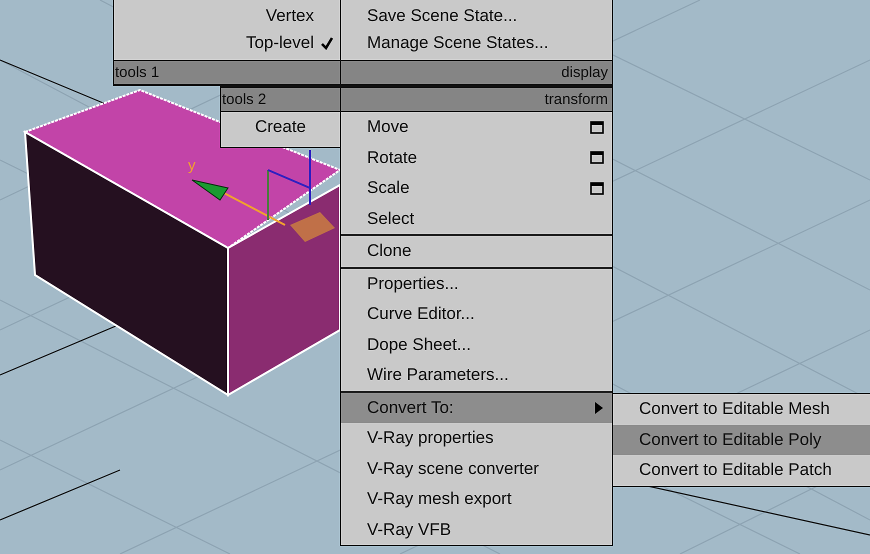 This screenshot has height=554, width=870. What do you see at coordinates (192, 165) in the screenshot?
I see `gizmo-axis-label: y` at bounding box center [192, 165].